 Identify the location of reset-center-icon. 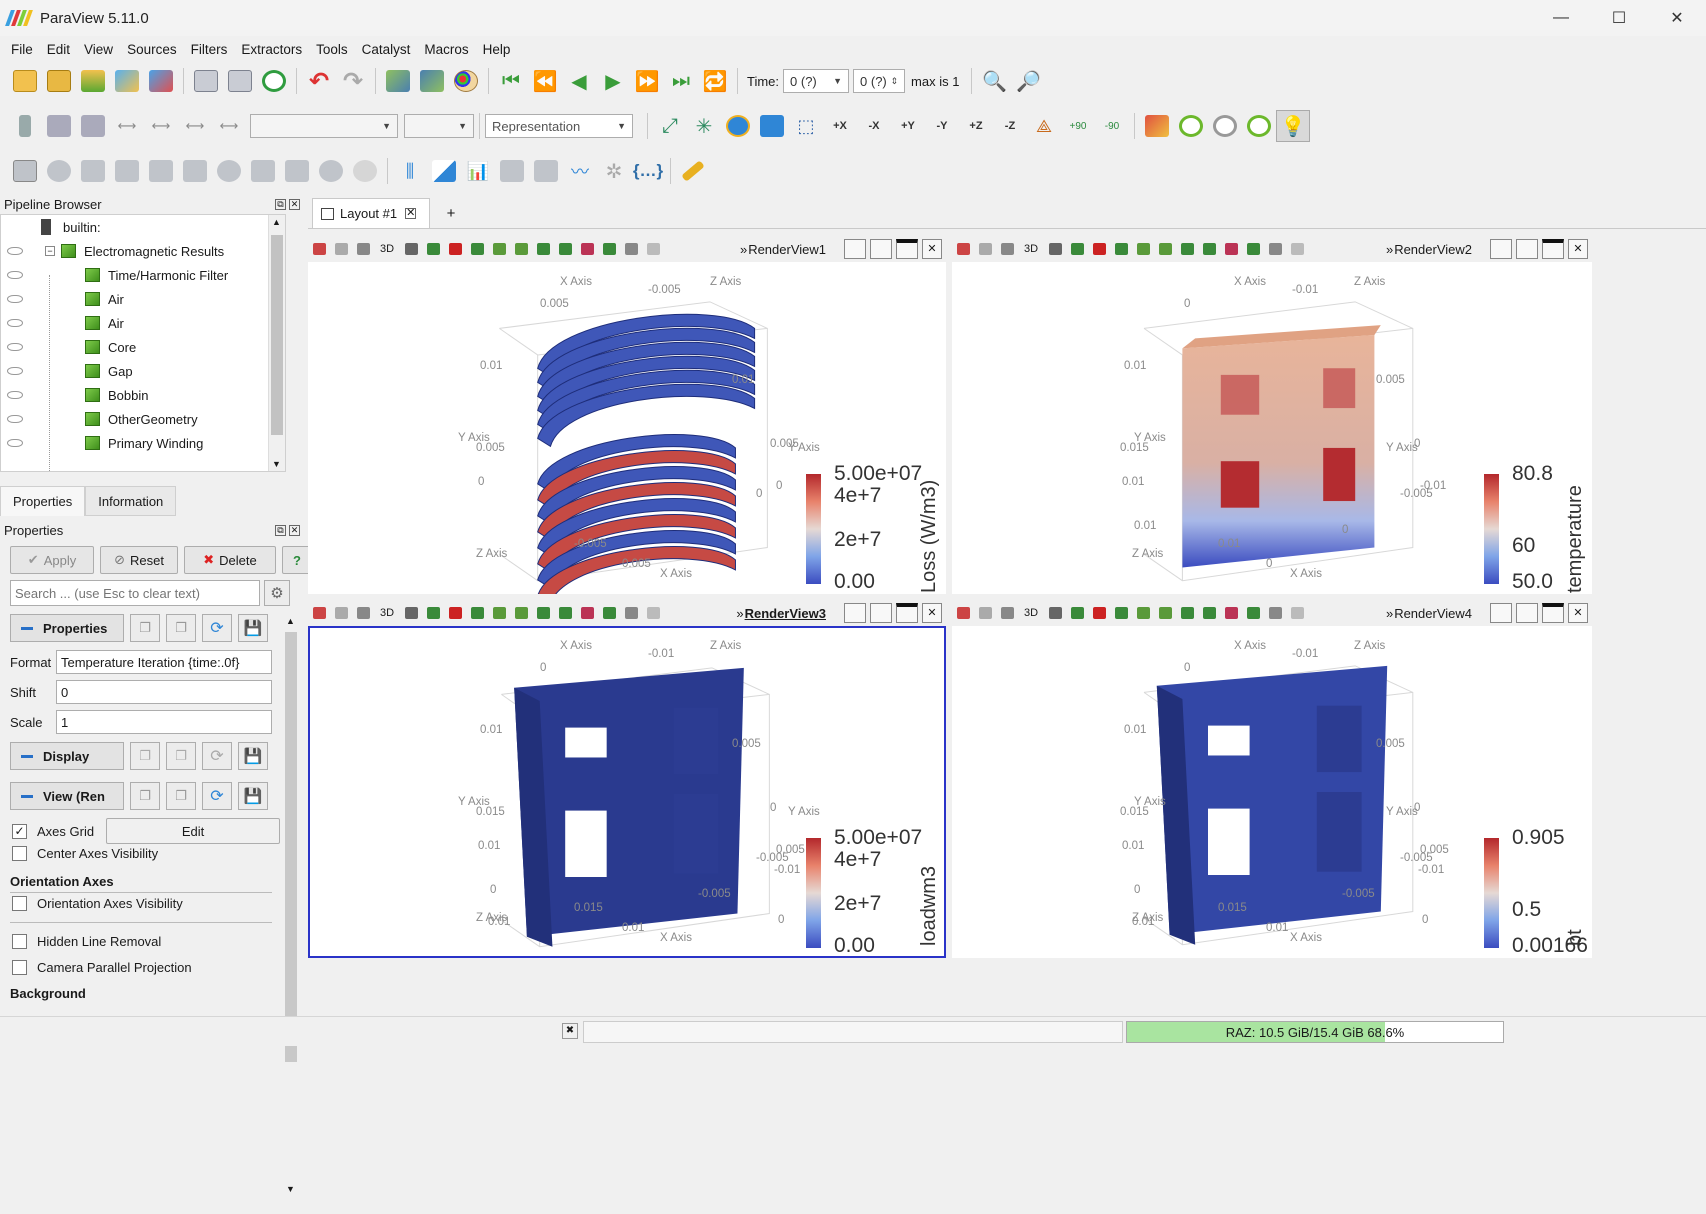
(1191, 126).